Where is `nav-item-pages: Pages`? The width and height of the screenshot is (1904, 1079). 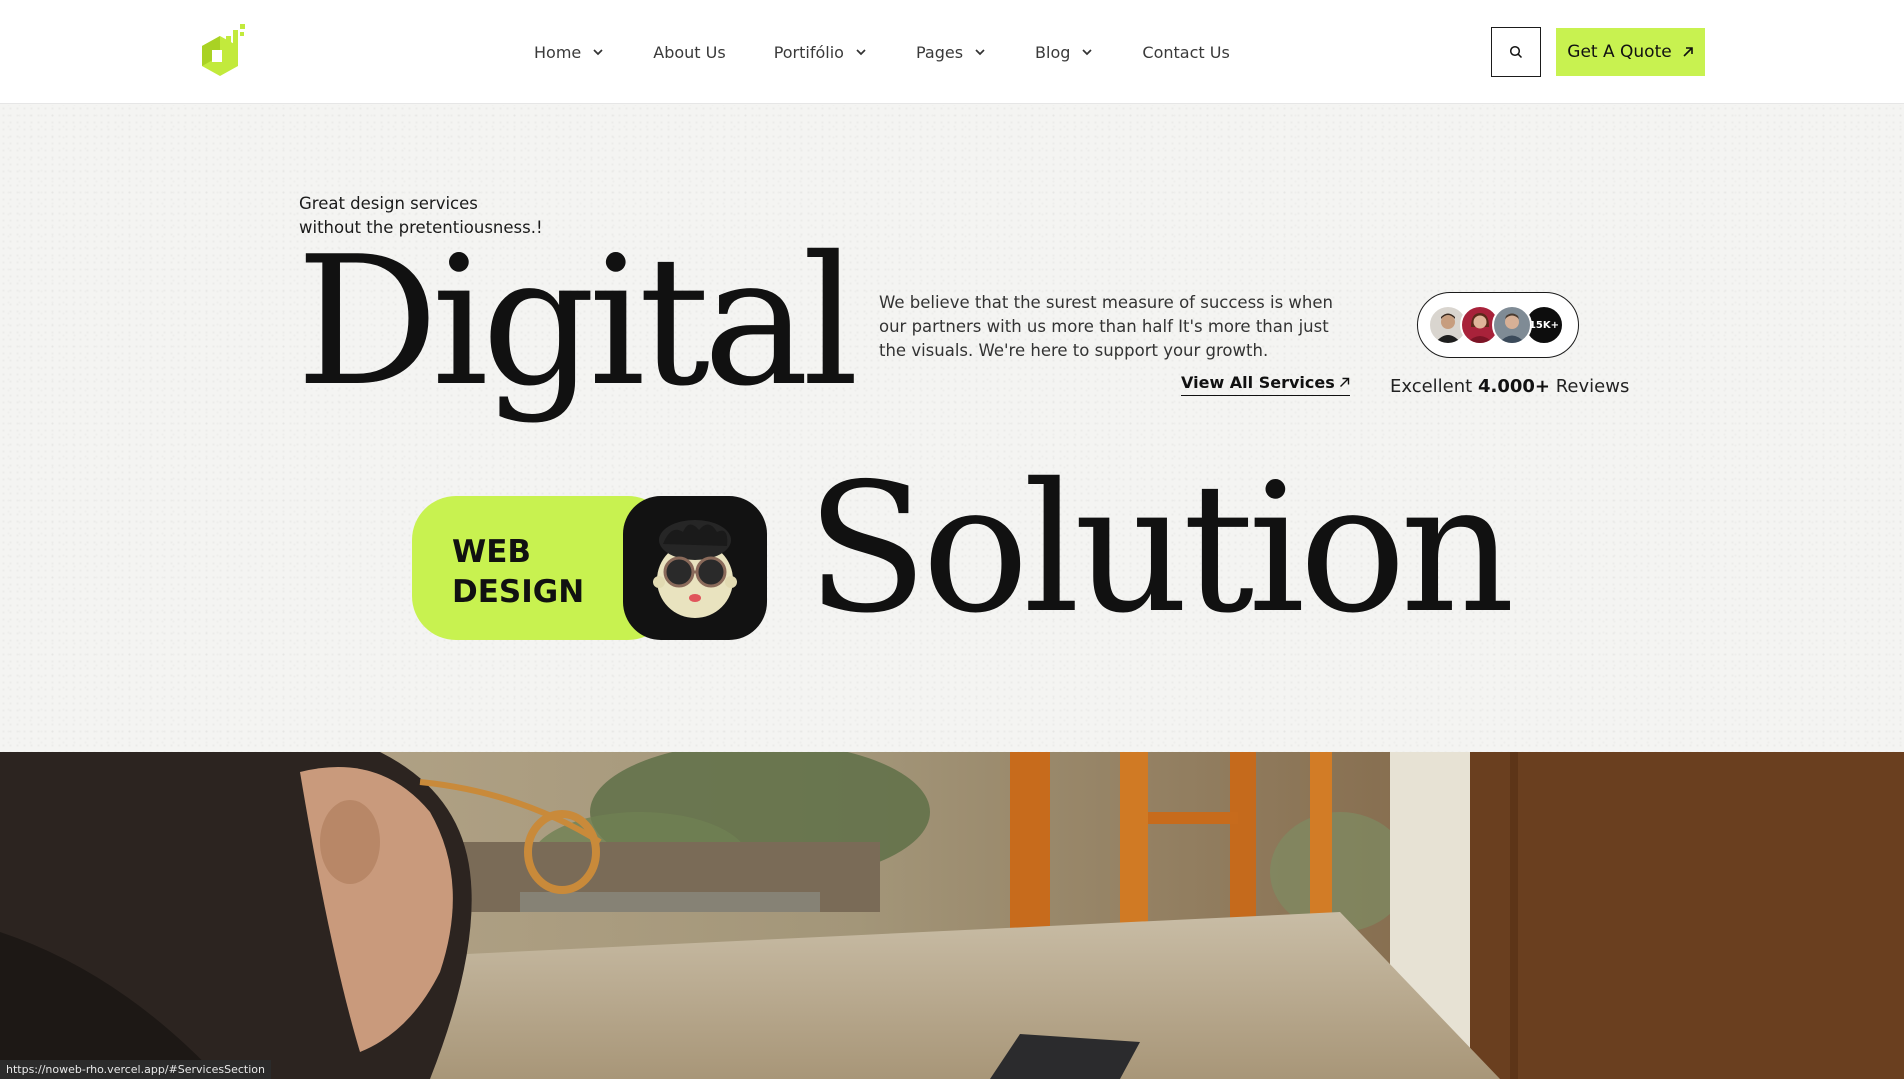
nav-item-pages: Pages is located at coordinates (951, 52).